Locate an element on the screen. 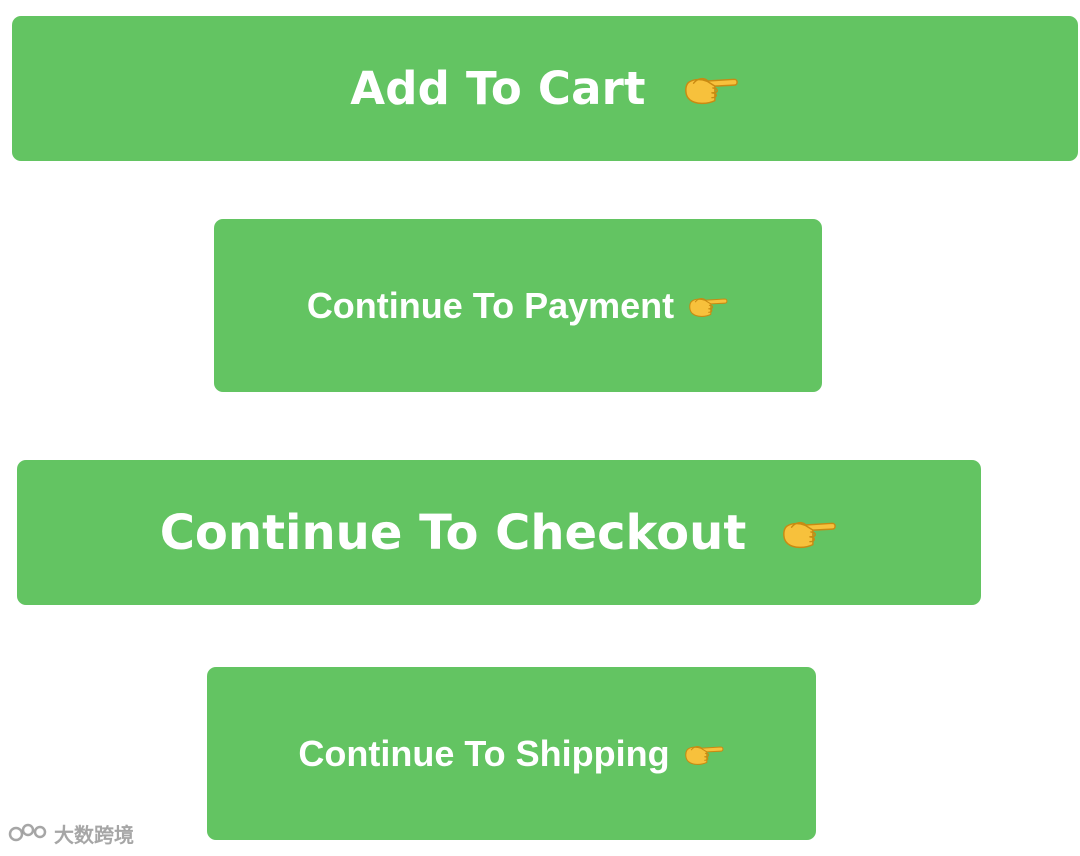  watermark-logo-icon is located at coordinates (28, 834).